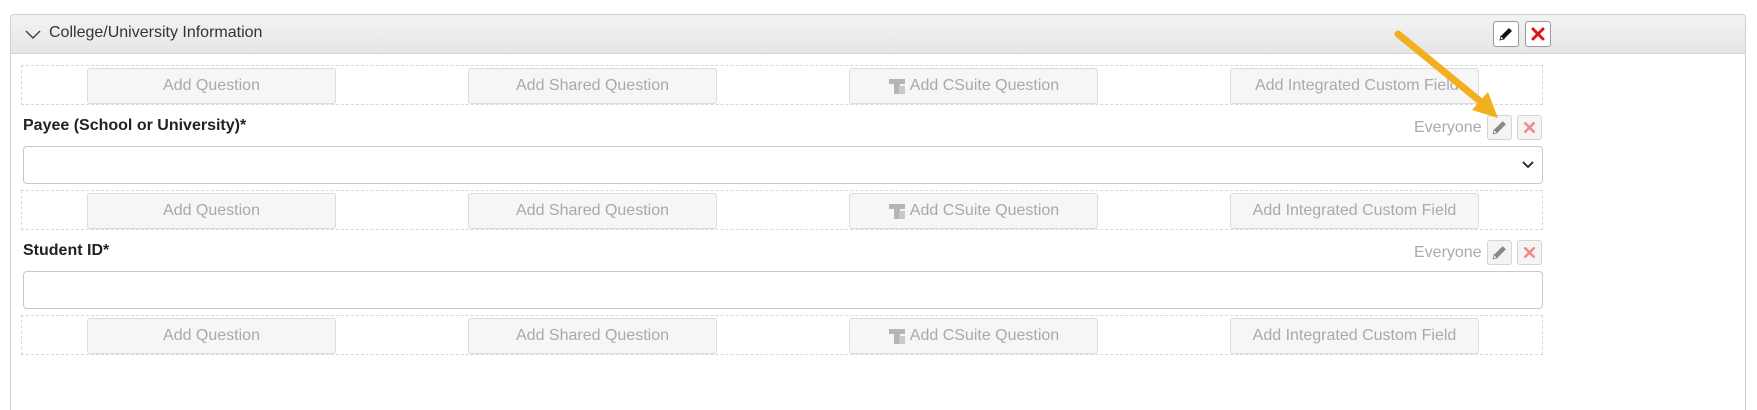  I want to click on section-header: College/University Information, so click(878, 34).